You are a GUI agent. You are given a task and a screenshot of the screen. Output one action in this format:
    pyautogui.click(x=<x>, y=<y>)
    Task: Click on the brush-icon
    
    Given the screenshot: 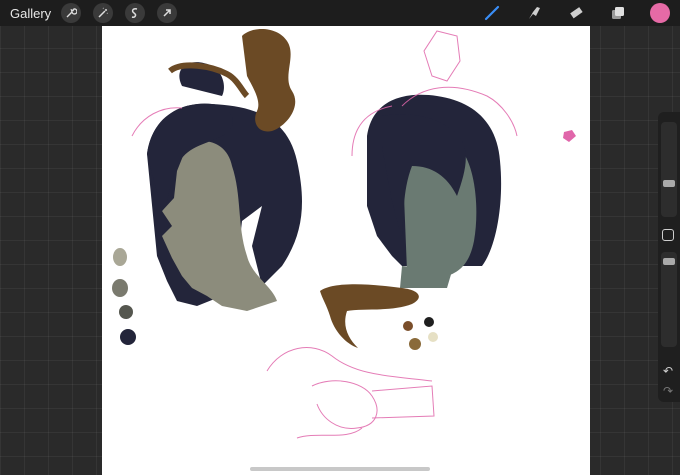 What is the action you would take?
    pyautogui.click(x=492, y=13)
    